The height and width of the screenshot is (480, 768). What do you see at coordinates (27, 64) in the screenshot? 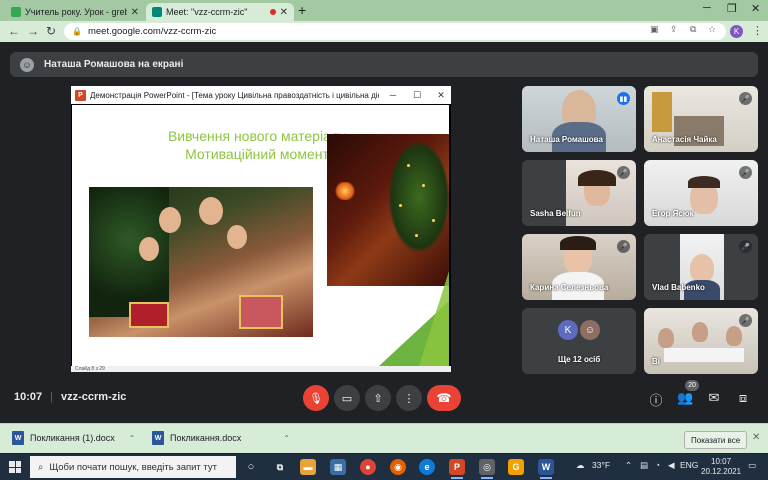
I see `presenter-avatar: ☺` at bounding box center [27, 64].